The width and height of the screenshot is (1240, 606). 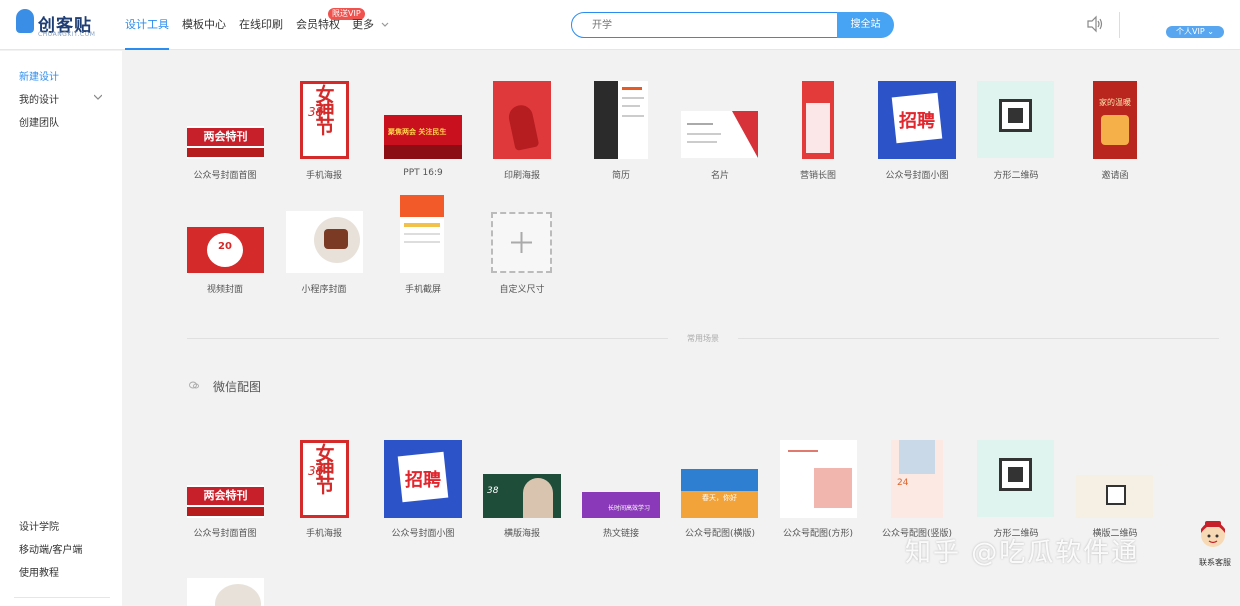 I want to click on nav-more: 更多, so click(x=370, y=25).